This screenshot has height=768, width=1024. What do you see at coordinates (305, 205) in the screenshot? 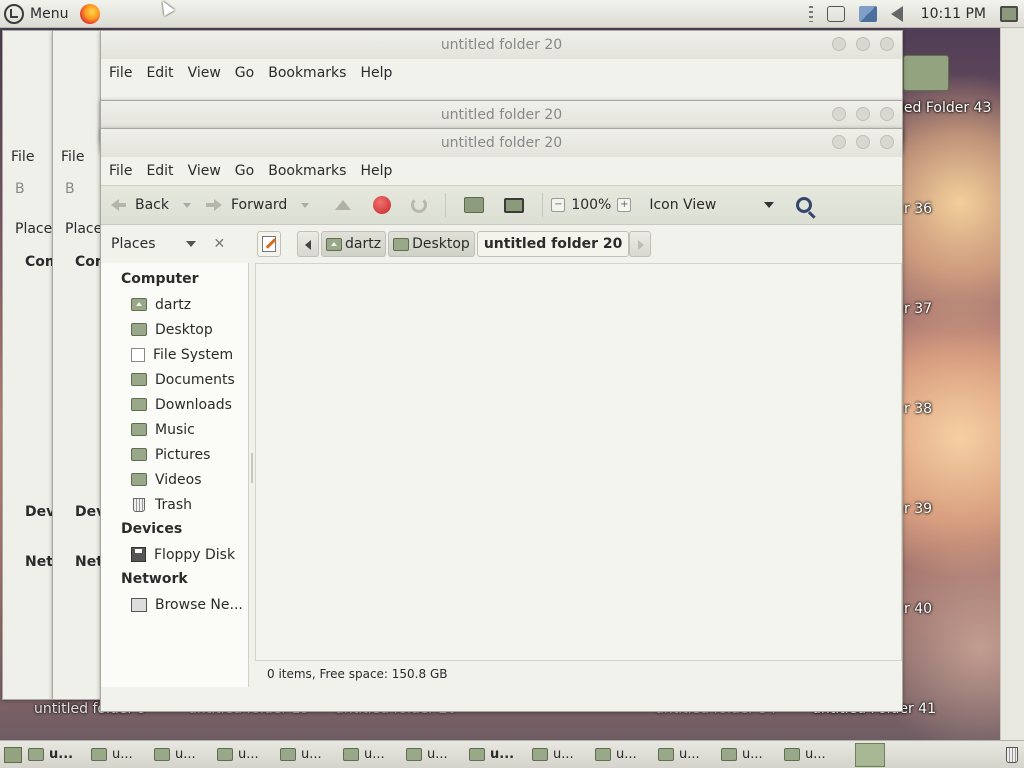
I see `forward-history-chevron-icon` at bounding box center [305, 205].